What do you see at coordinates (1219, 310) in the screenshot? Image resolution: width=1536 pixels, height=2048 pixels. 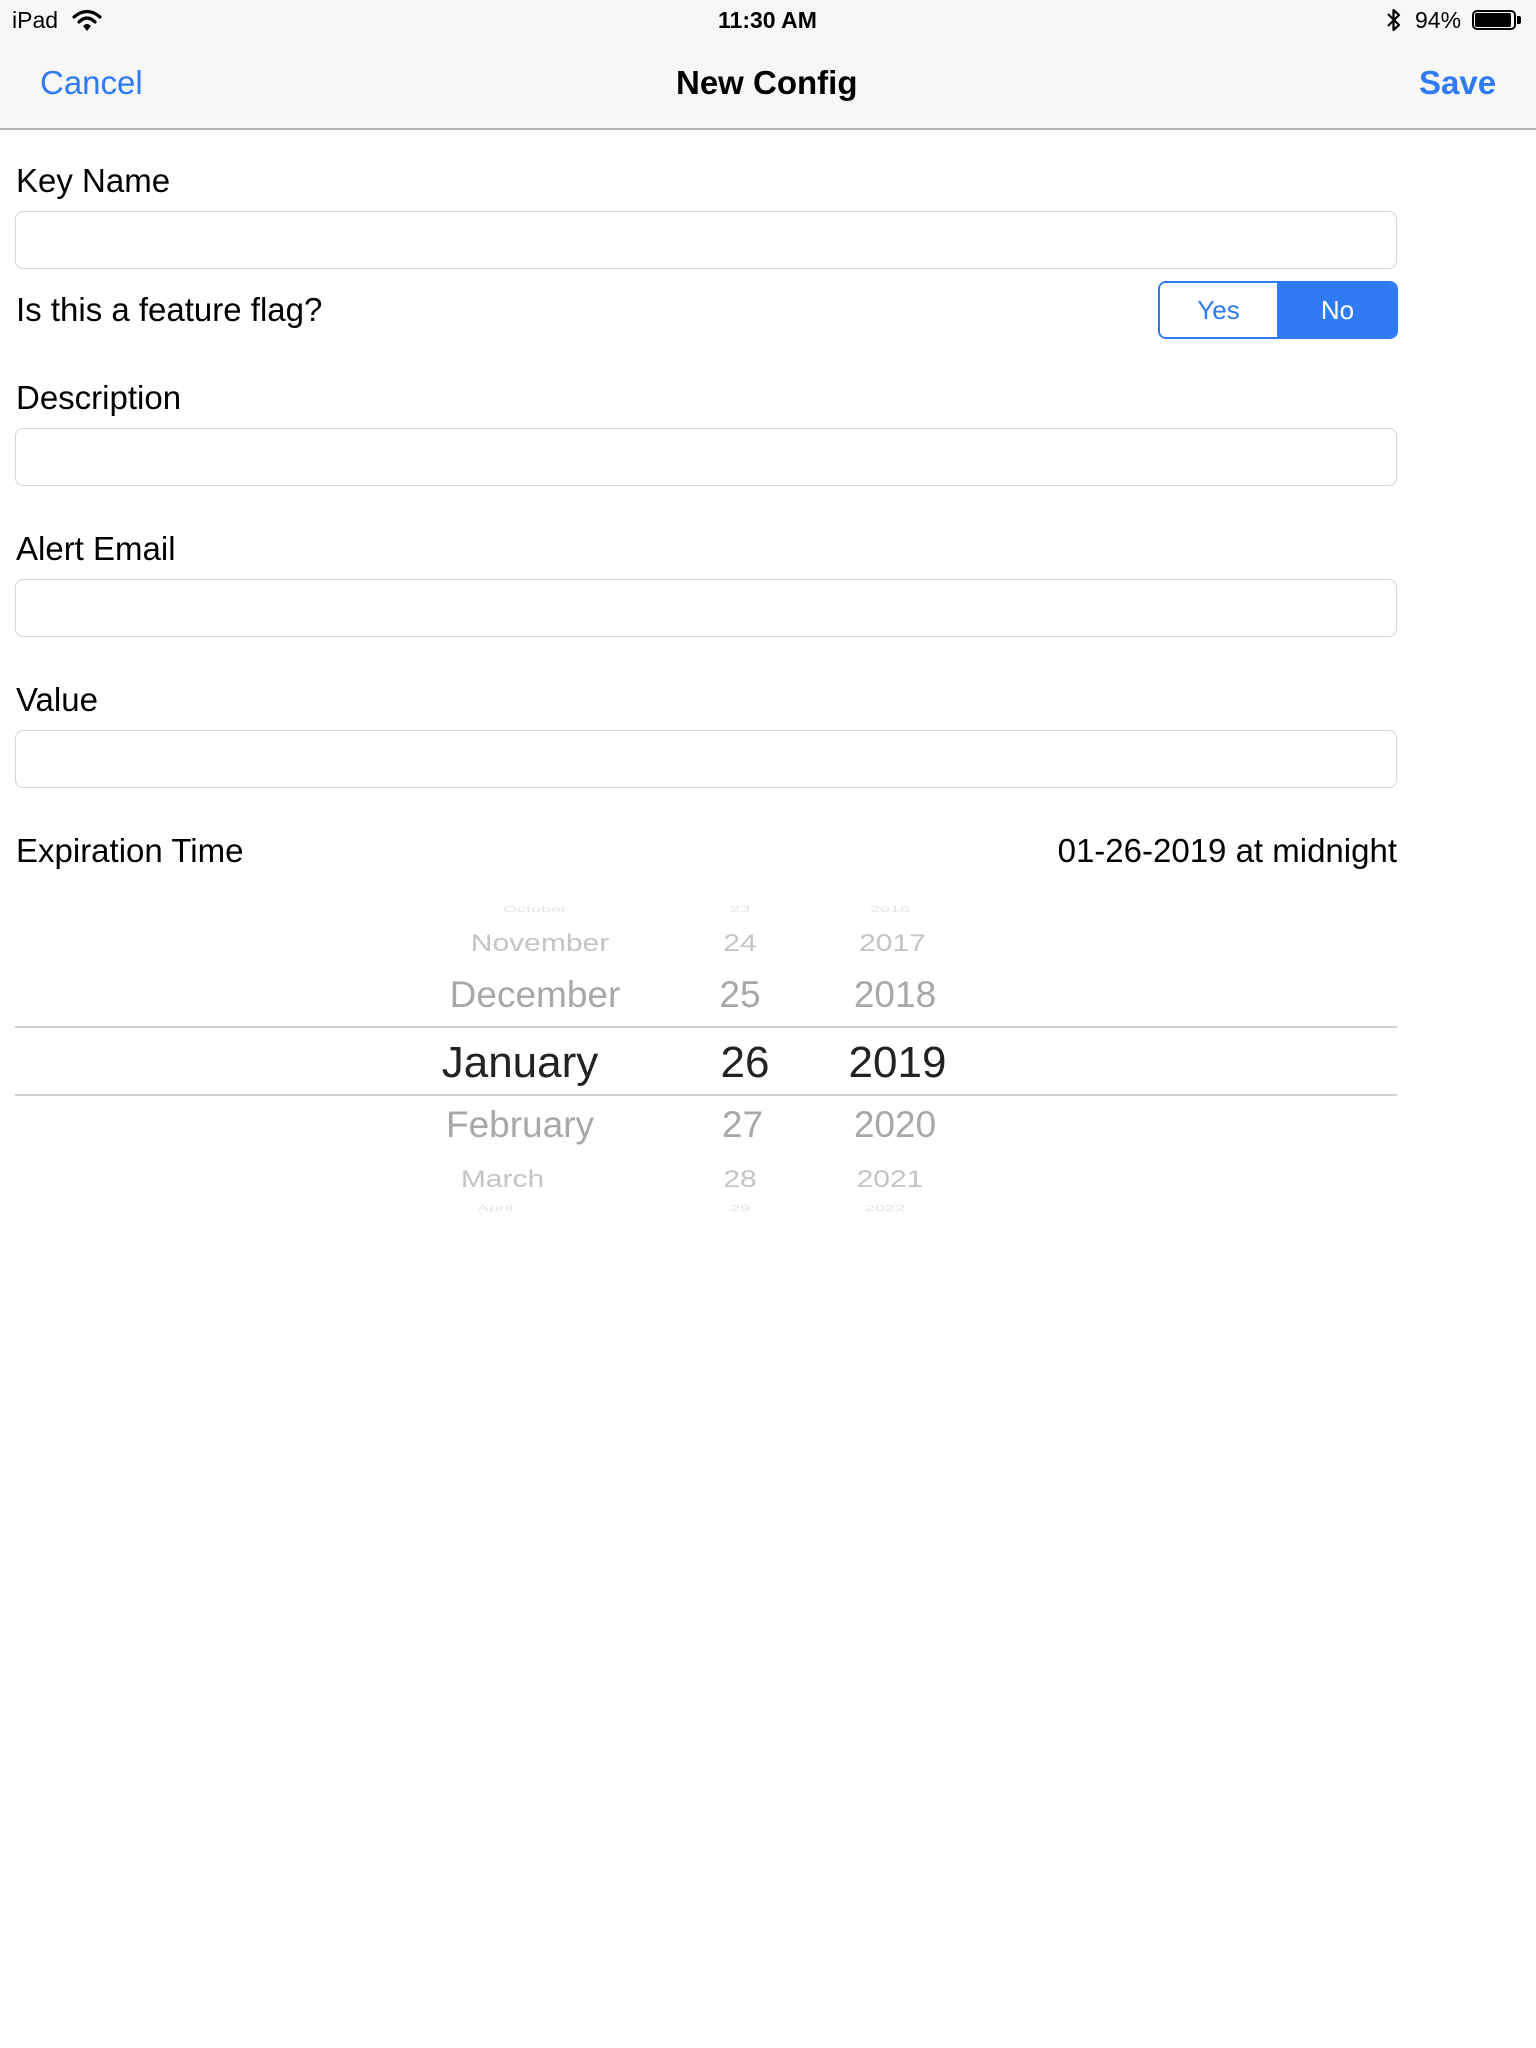 I see `feature-flag-yes-segment: Yes` at bounding box center [1219, 310].